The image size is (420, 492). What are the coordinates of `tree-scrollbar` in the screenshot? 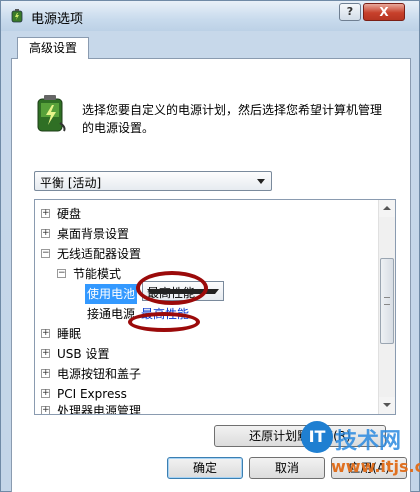 It's located at (386, 307).